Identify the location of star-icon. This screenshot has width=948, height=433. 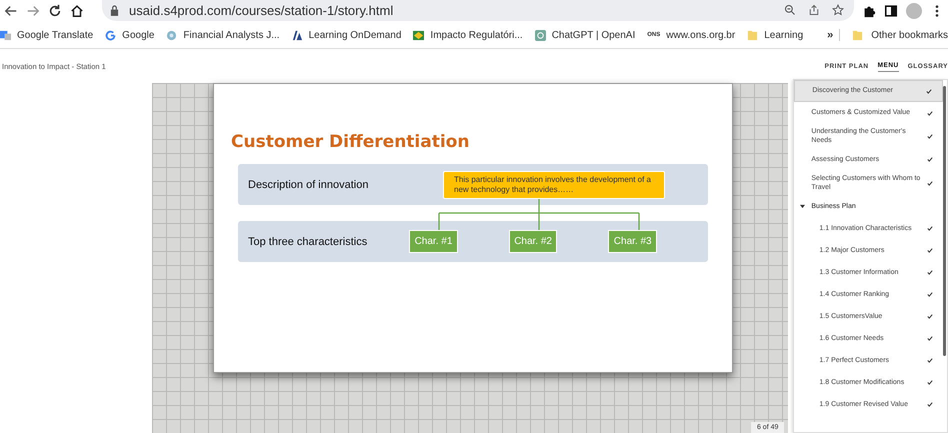
(838, 10).